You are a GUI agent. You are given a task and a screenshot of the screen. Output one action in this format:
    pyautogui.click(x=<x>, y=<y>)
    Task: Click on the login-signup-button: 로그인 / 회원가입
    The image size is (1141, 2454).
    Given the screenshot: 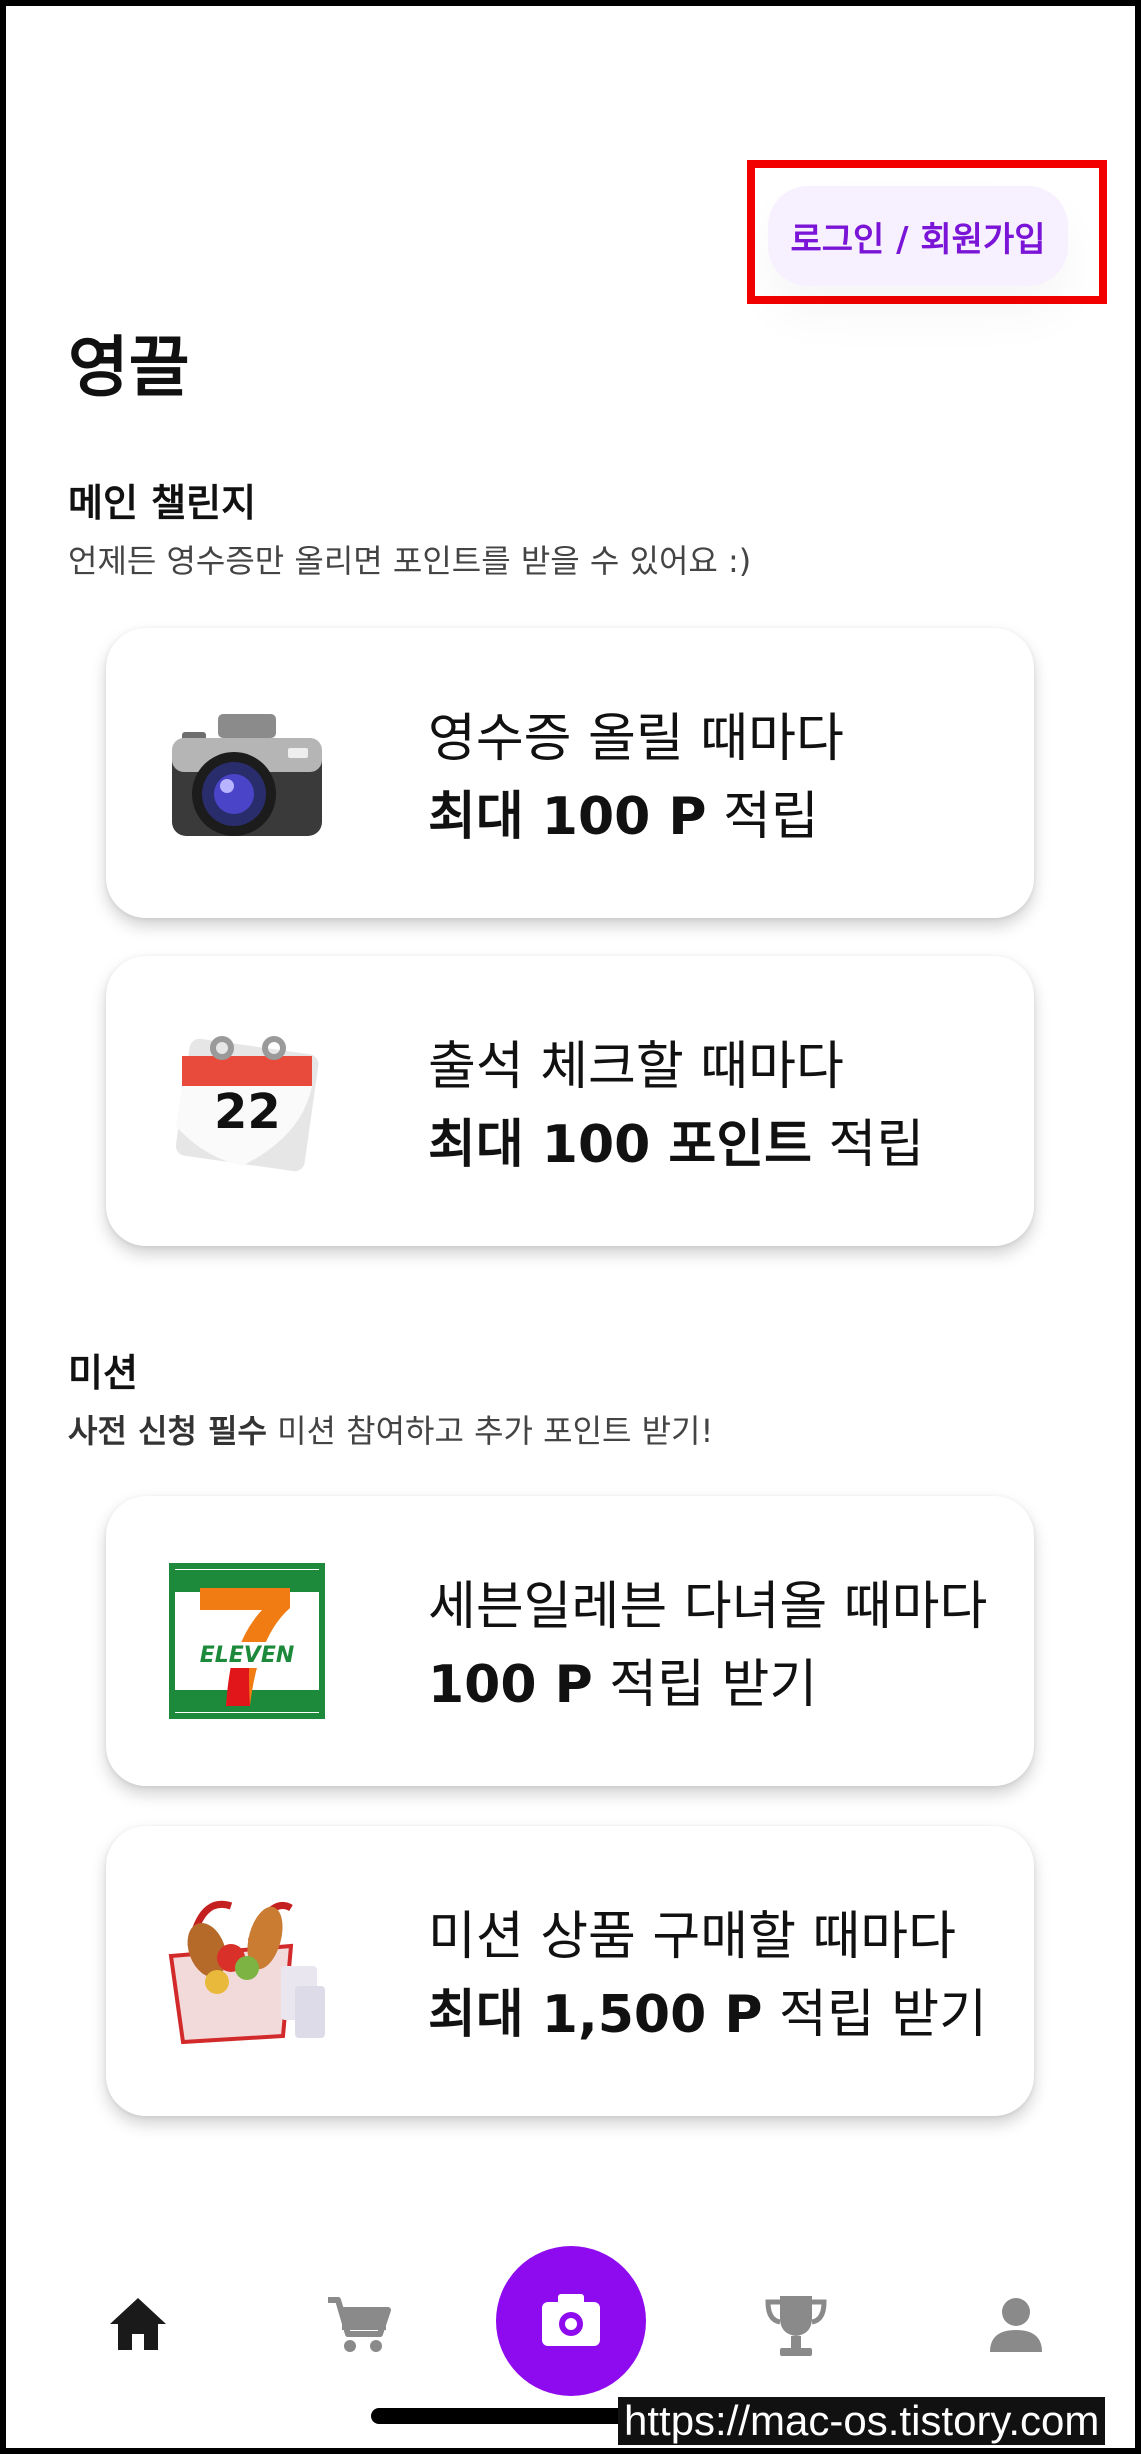 What is the action you would take?
    pyautogui.click(x=918, y=236)
    